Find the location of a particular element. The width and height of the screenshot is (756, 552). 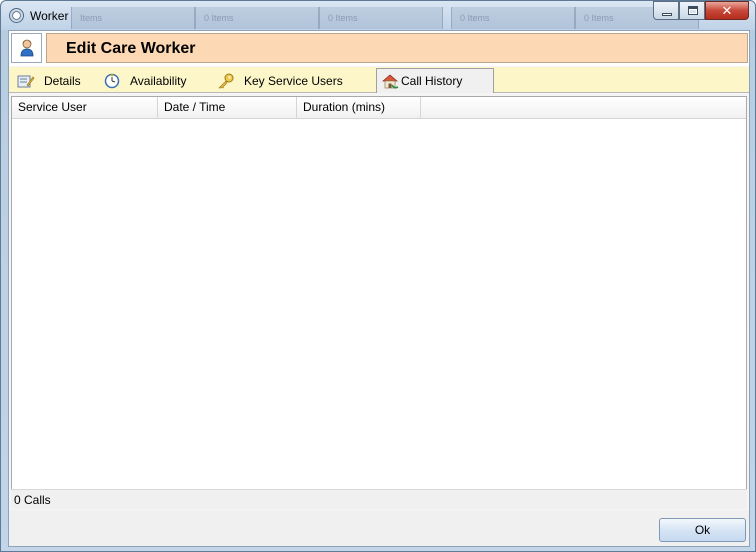

tab-call-history: Call History is located at coordinates (435, 80).